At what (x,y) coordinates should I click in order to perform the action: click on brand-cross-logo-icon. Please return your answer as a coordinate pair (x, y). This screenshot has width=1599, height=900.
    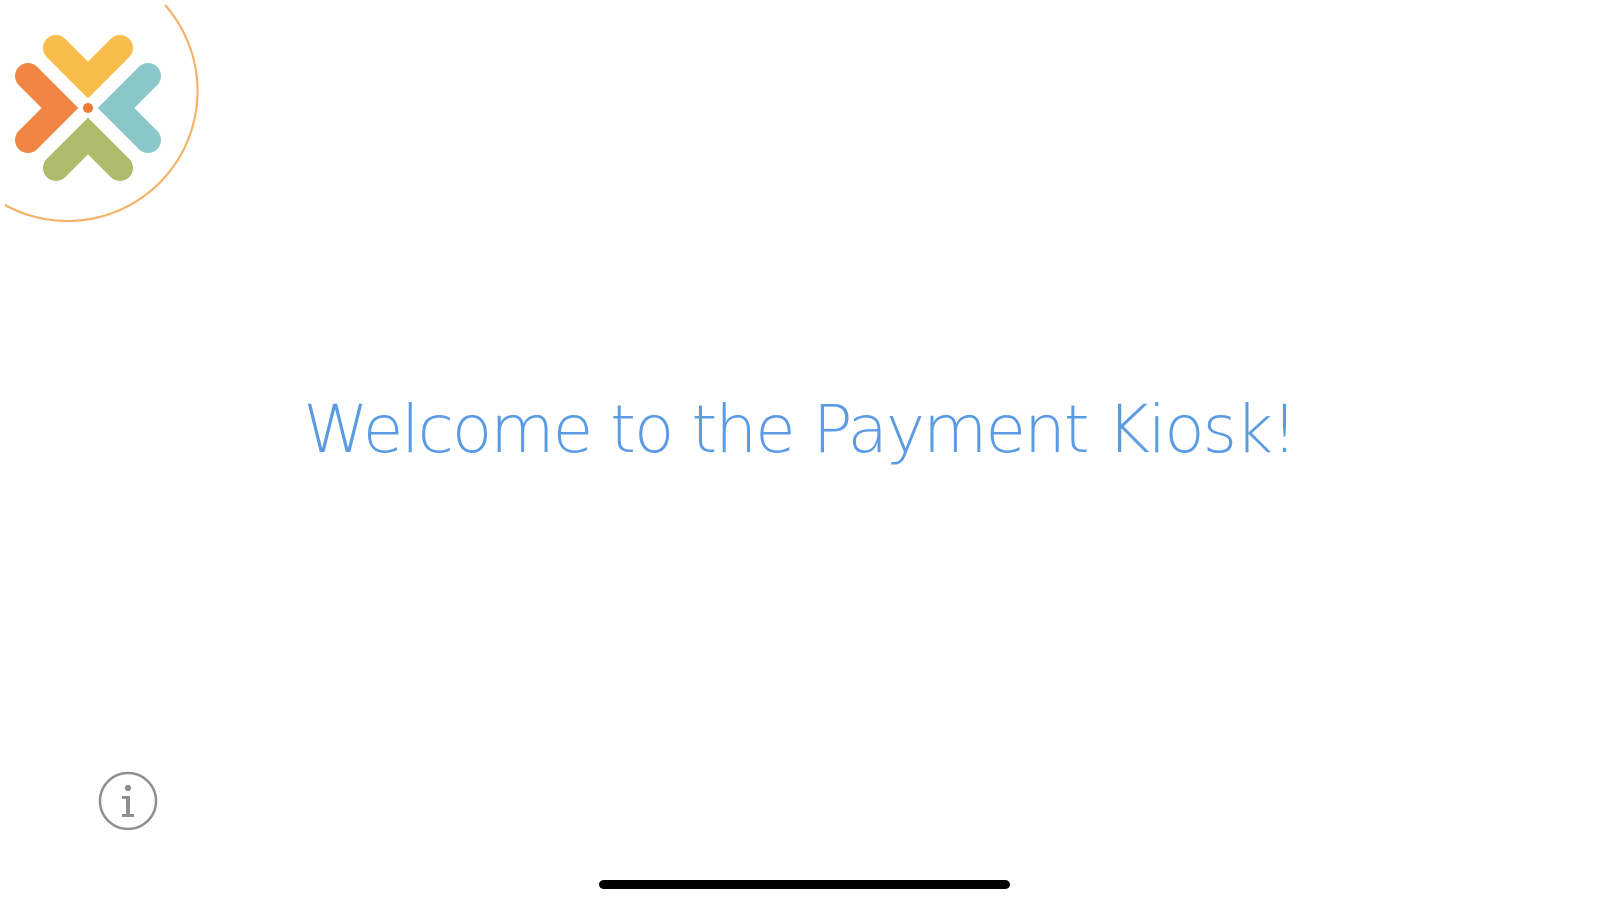
    Looking at the image, I should click on (101, 113).